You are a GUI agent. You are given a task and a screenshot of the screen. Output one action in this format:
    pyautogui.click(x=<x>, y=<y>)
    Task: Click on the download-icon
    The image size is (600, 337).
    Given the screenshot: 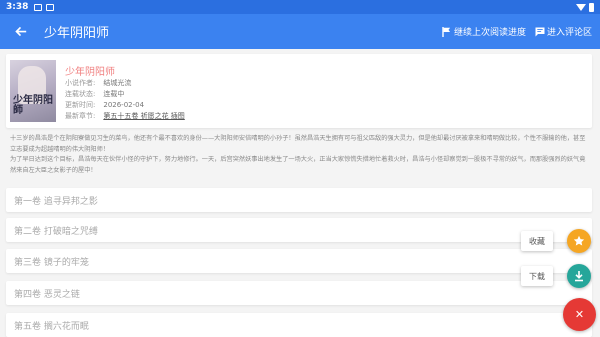 What is the action you would take?
    pyautogui.click(x=579, y=276)
    